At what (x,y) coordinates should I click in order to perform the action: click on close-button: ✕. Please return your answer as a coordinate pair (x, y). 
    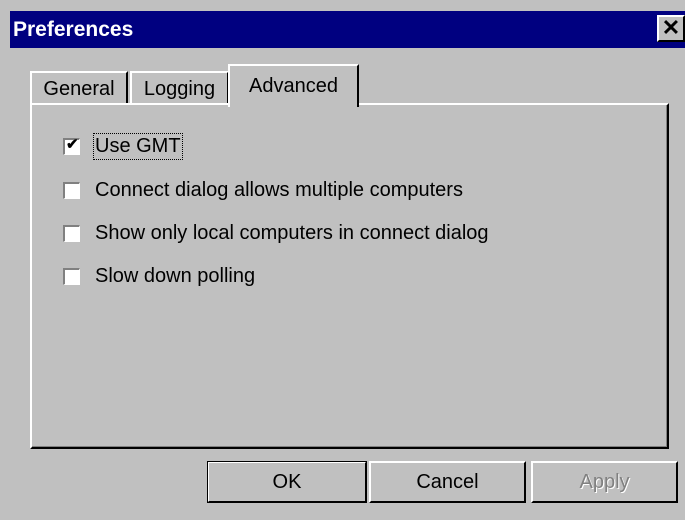
    Looking at the image, I should click on (671, 28).